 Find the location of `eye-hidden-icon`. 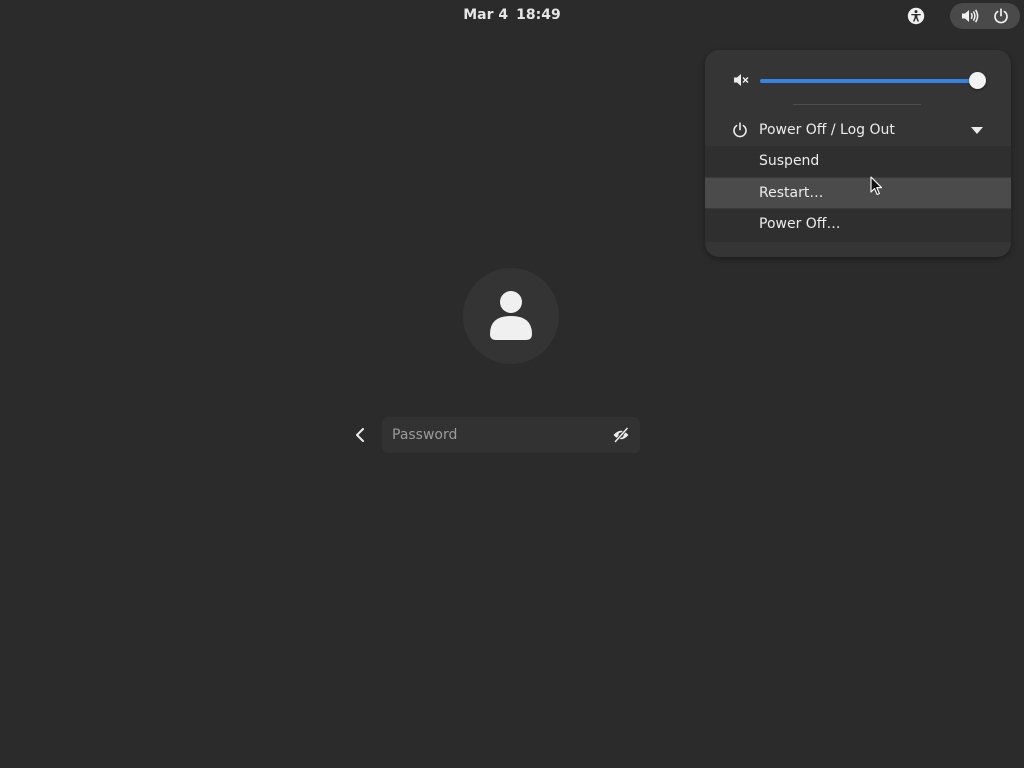

eye-hidden-icon is located at coordinates (621, 435).